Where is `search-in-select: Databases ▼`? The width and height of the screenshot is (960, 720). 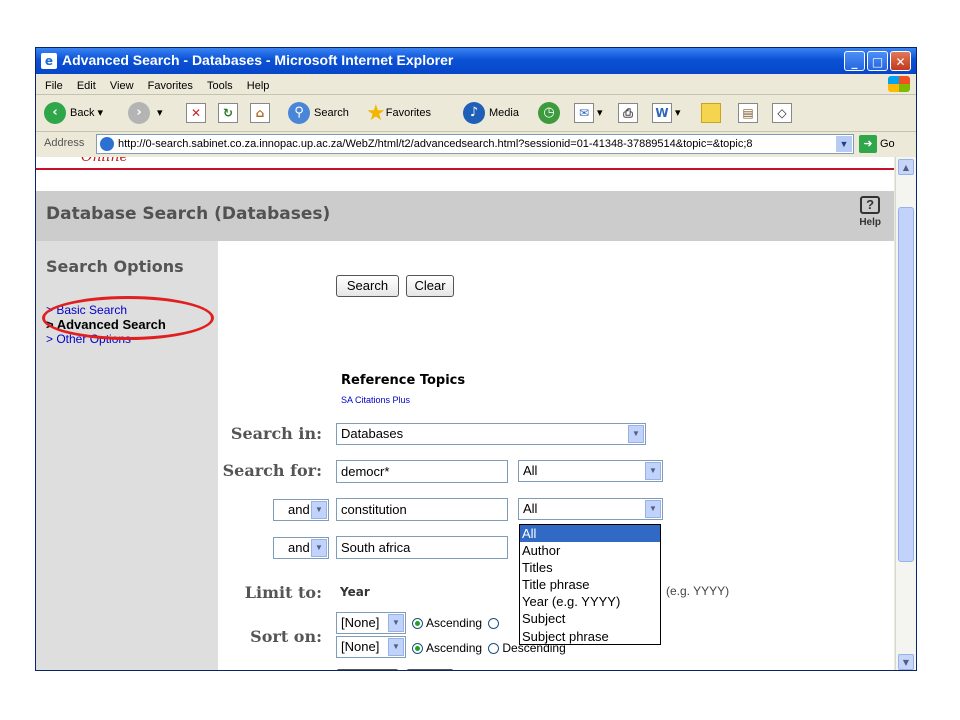
search-in-select: Databases ▼ is located at coordinates (491, 434).